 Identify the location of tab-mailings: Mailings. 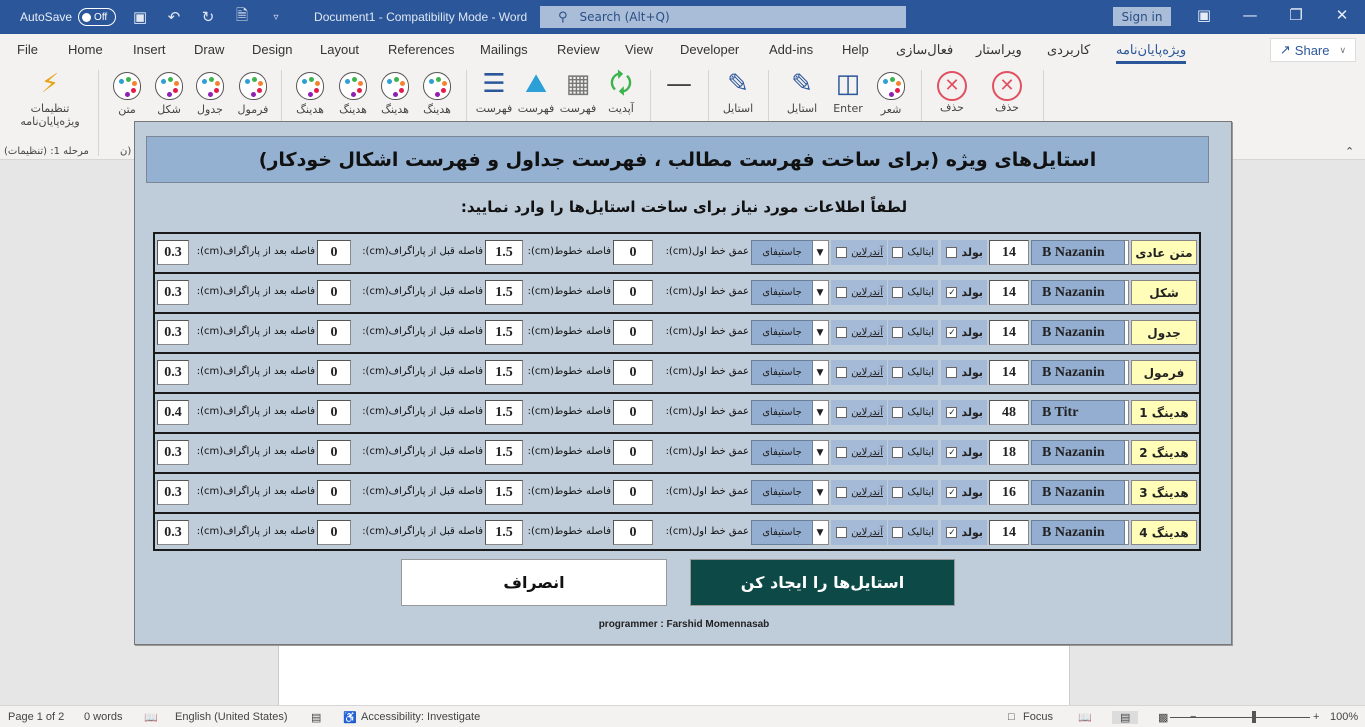
(504, 49).